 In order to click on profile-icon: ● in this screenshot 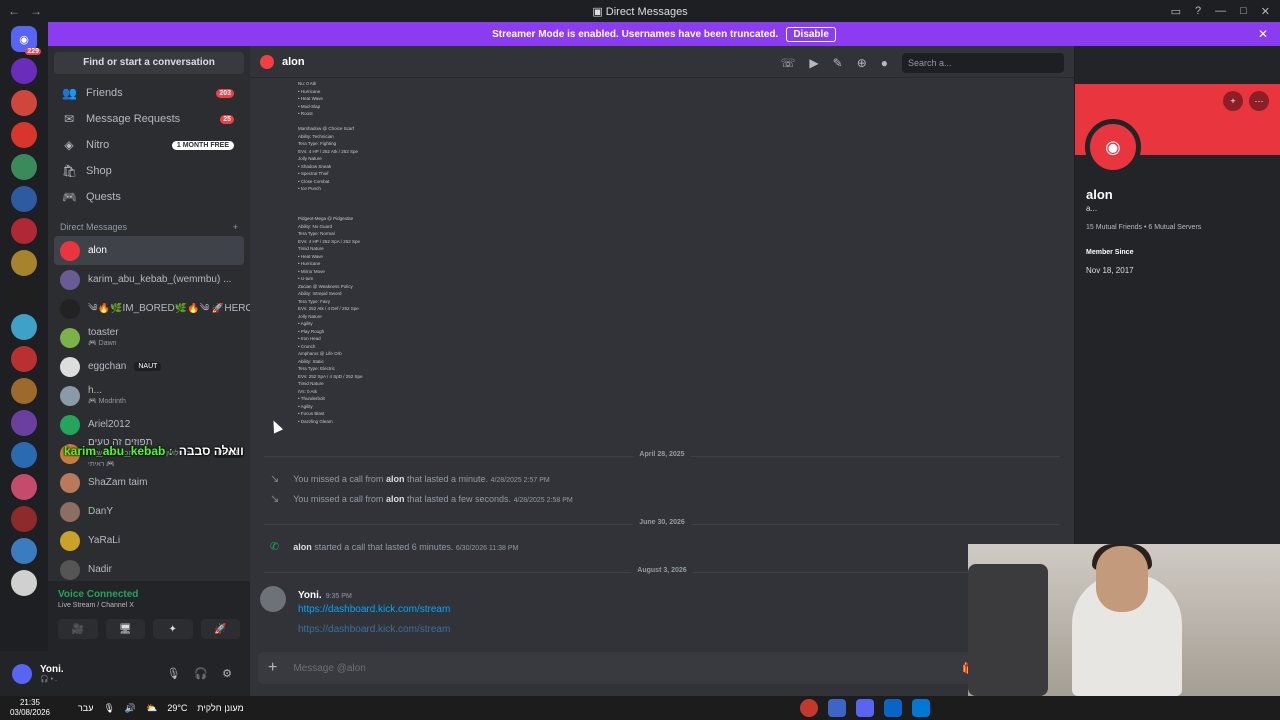, I will do `click(884, 63)`.